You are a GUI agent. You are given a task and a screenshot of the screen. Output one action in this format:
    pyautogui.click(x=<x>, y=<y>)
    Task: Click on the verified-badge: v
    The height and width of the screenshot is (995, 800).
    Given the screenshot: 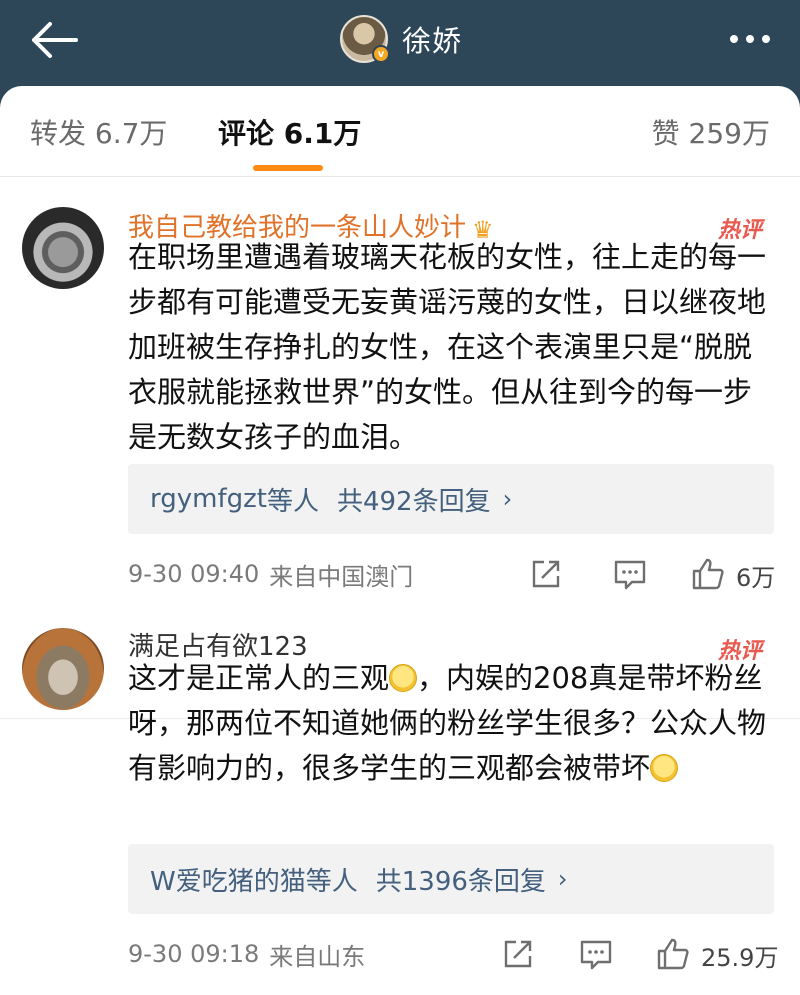 What is the action you would take?
    pyautogui.click(x=381, y=54)
    